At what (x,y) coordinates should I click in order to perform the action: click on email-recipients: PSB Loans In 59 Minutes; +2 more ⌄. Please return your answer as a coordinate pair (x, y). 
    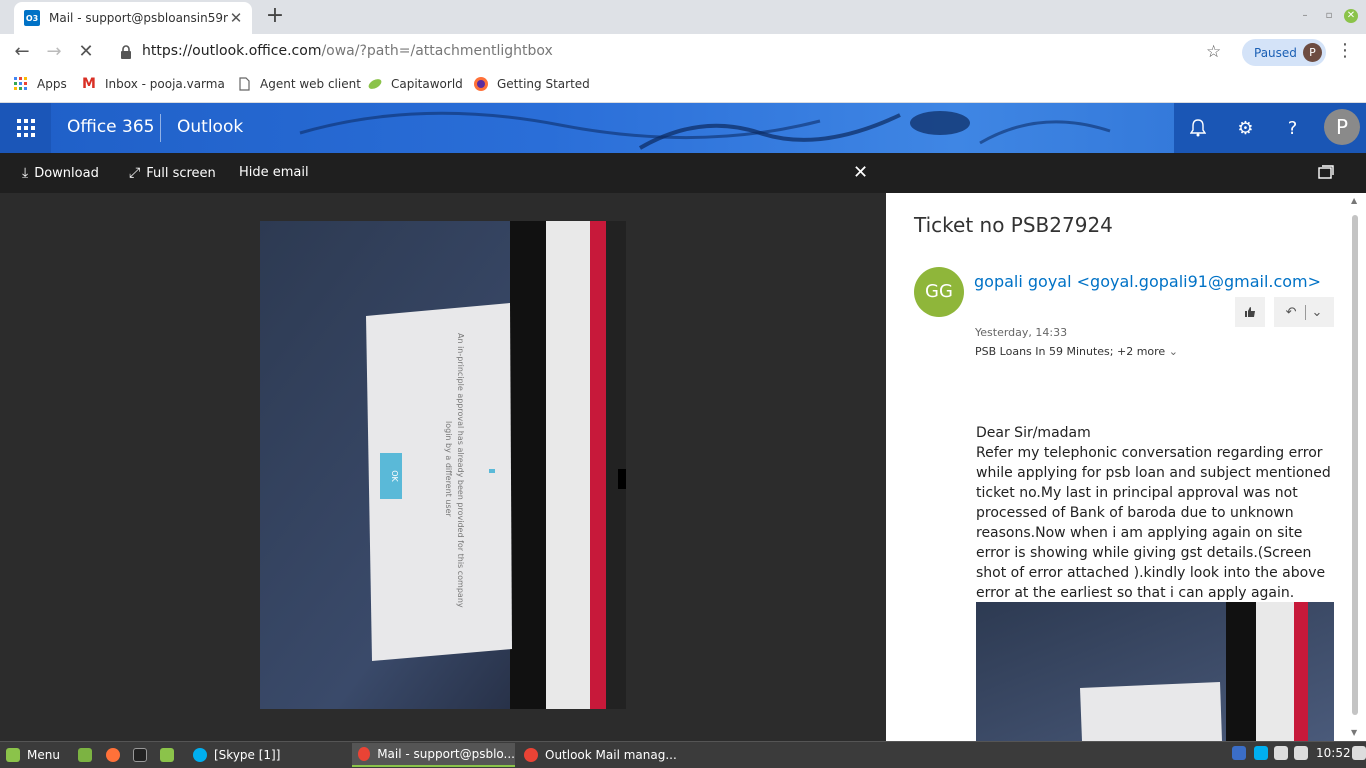
    Looking at the image, I should click on (1076, 351).